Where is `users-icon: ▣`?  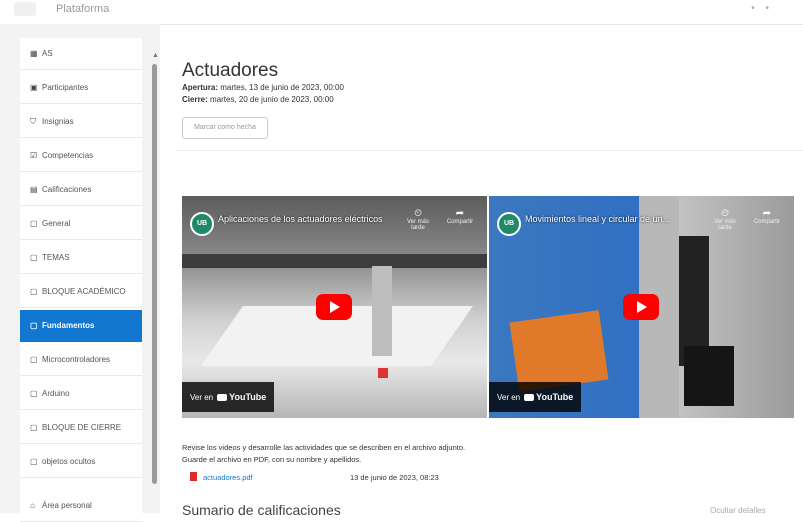 users-icon: ▣ is located at coordinates (34, 87).